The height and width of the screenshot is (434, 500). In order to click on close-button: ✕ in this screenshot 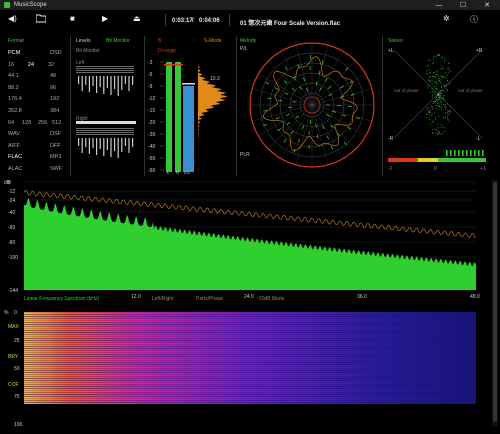, I will do `click(487, 5)`.